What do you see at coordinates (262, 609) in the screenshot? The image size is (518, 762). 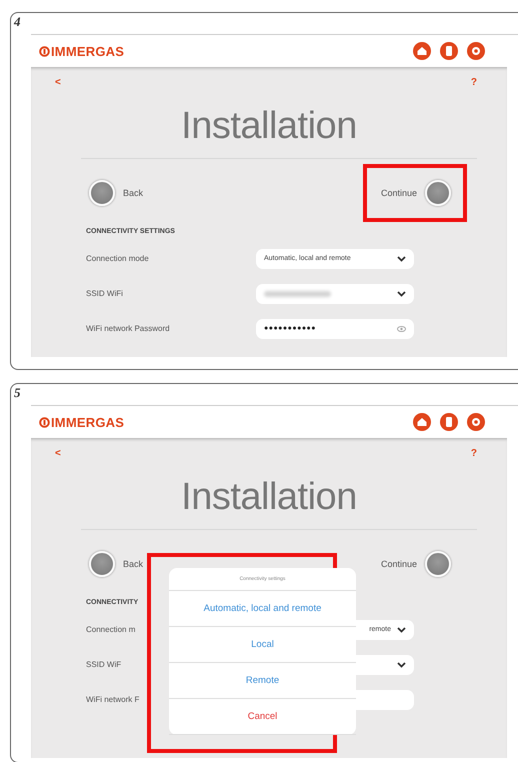 I see `sheet-option: Automatic, local and remote` at bounding box center [262, 609].